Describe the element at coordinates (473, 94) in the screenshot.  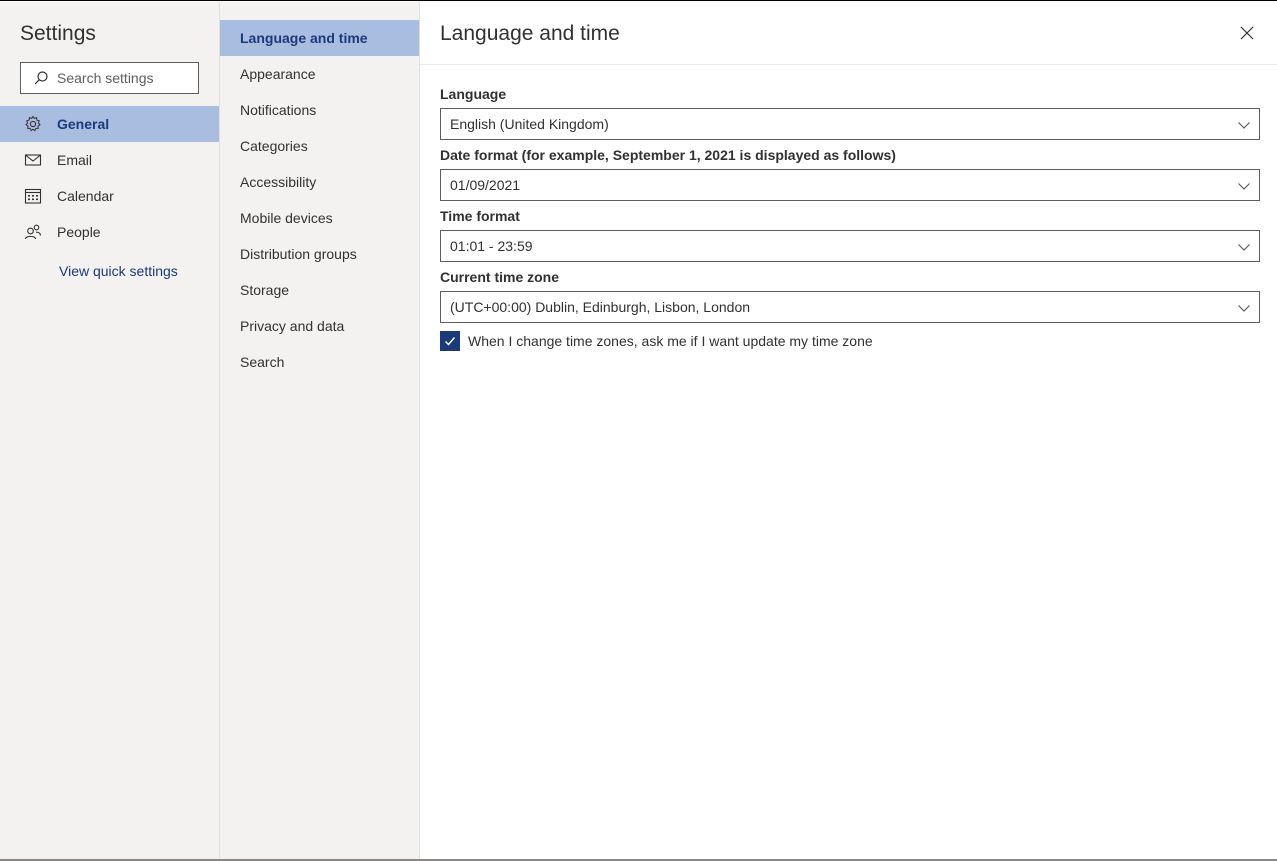
I see `language-label: Language` at that location.